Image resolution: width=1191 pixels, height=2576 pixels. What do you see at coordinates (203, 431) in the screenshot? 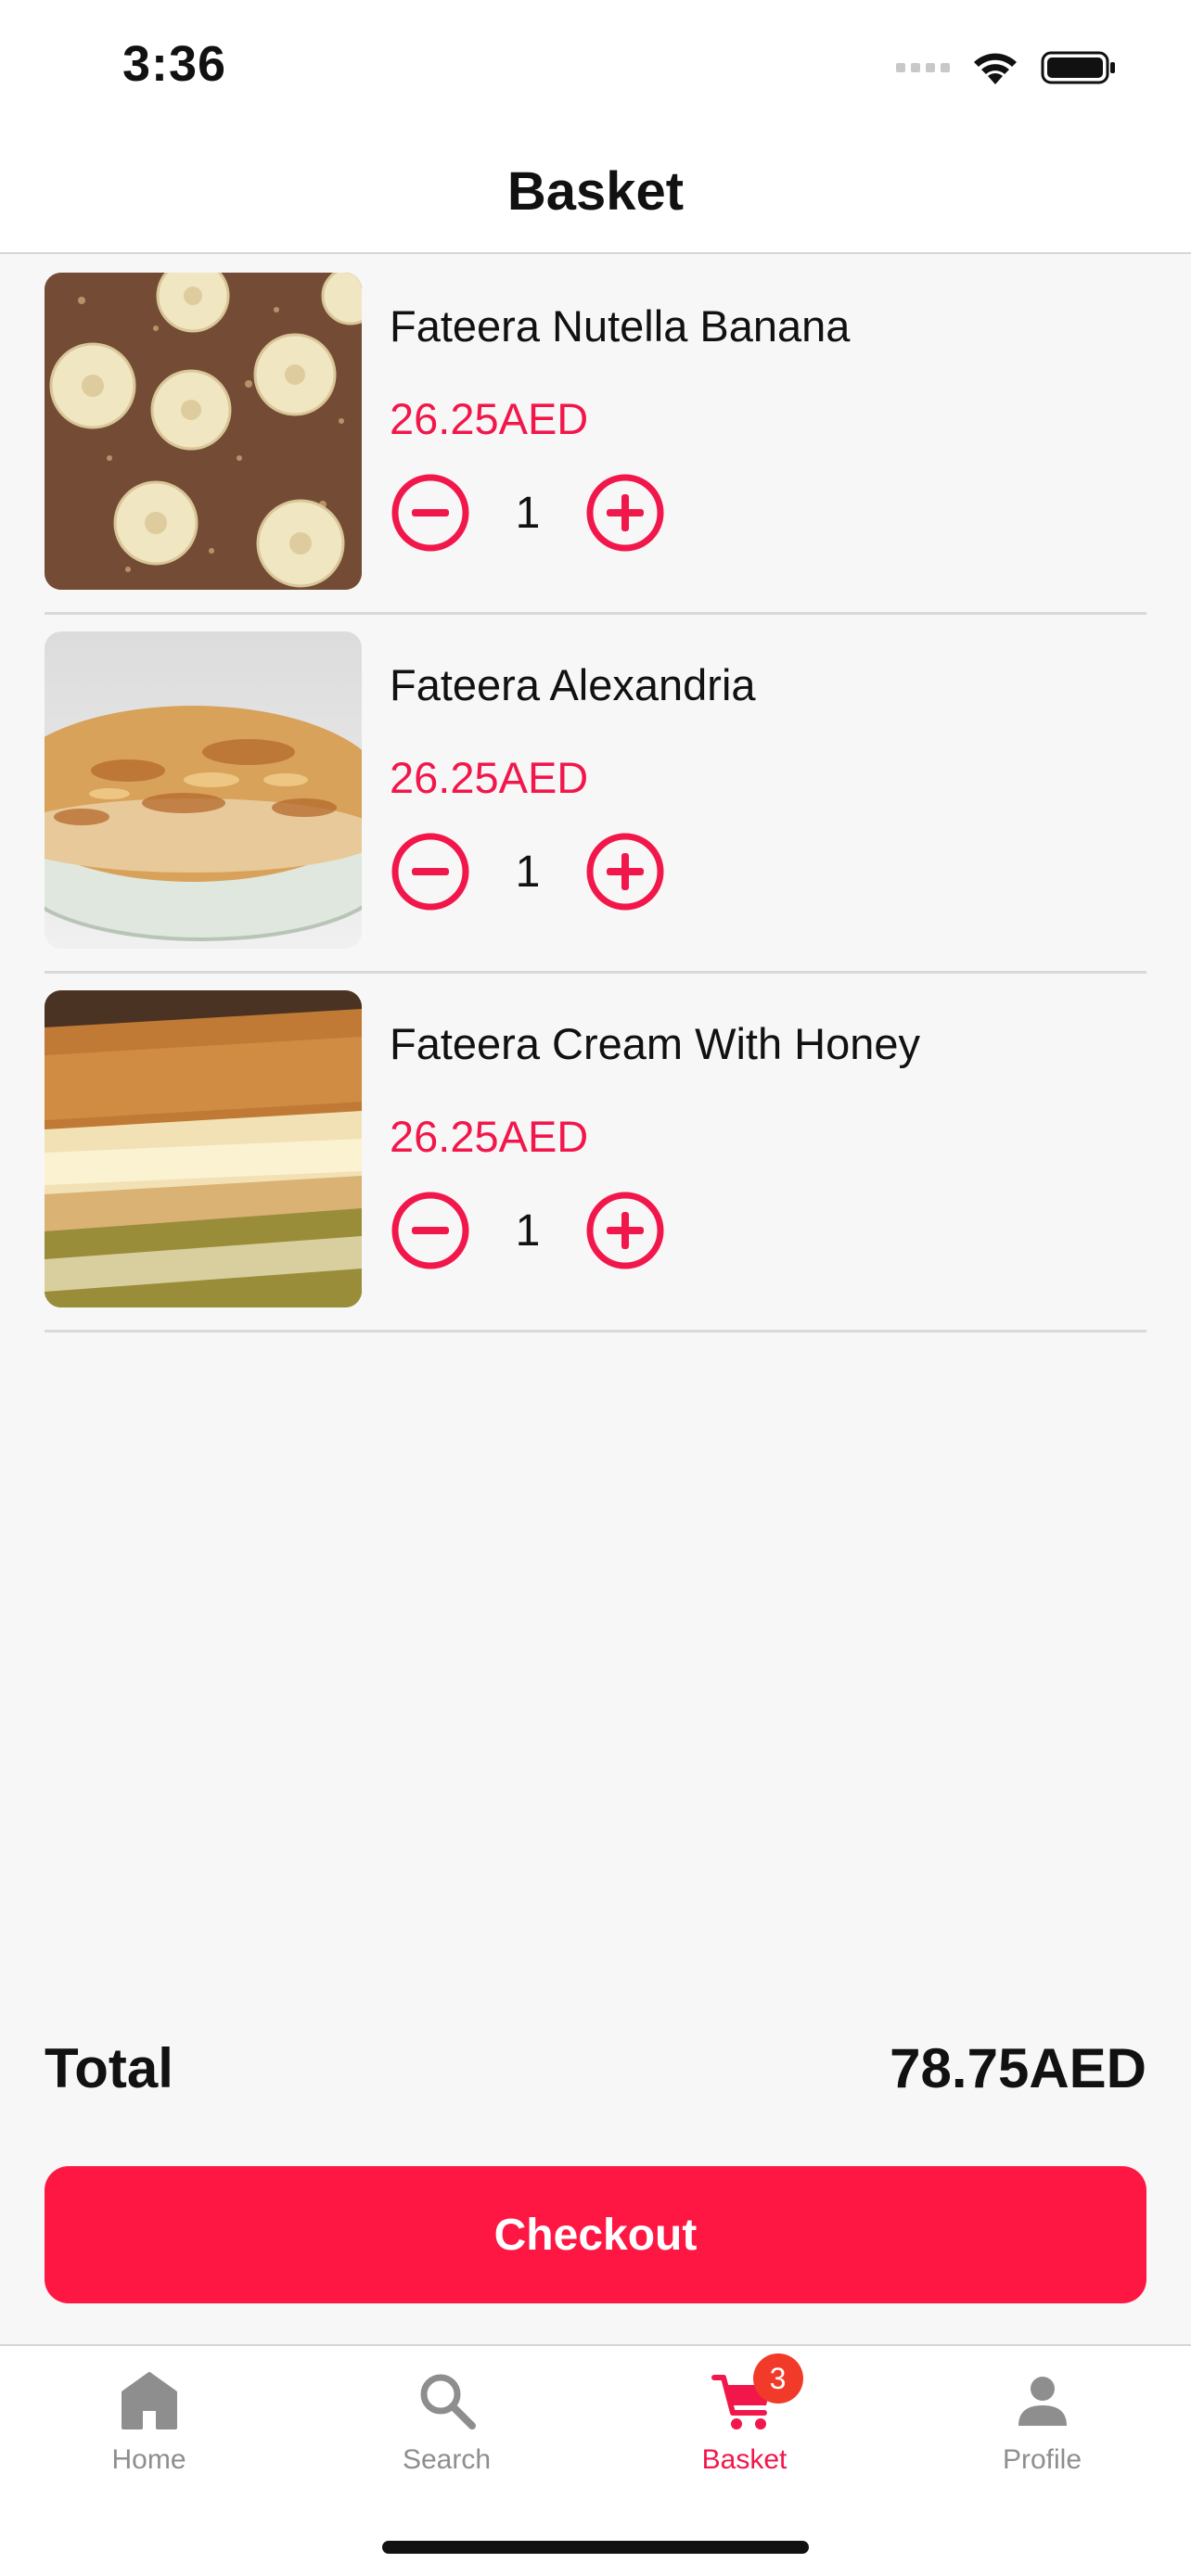
I see `product-image-nutella-banana` at bounding box center [203, 431].